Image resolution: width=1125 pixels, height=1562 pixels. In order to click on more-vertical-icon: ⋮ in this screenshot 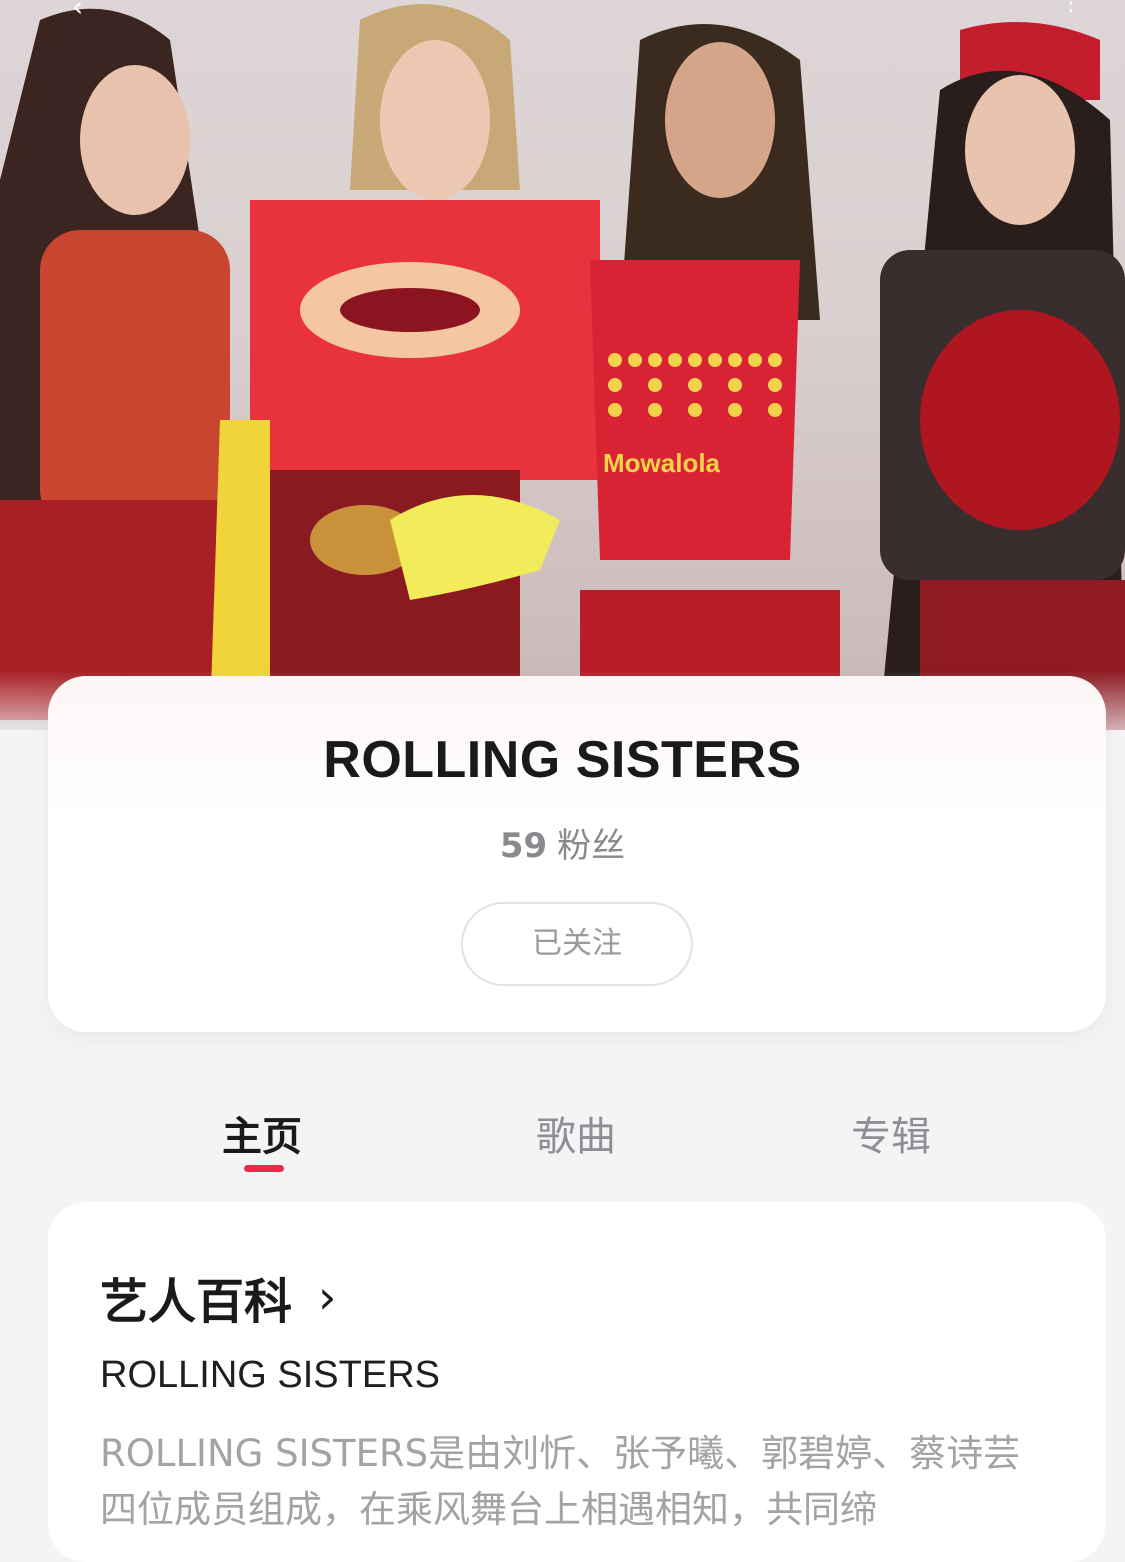, I will do `click(1071, 8)`.